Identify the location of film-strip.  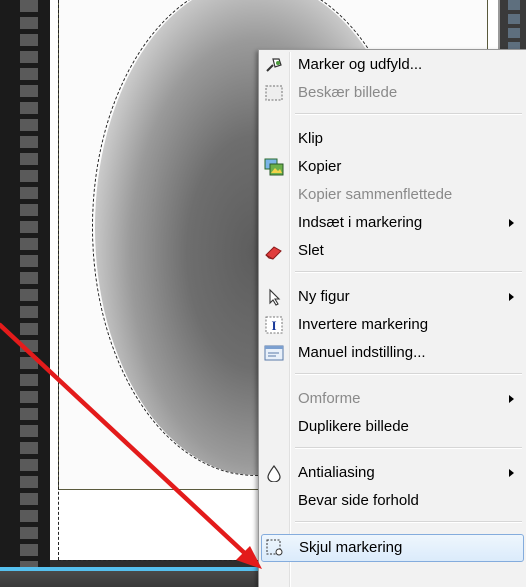
(25, 286).